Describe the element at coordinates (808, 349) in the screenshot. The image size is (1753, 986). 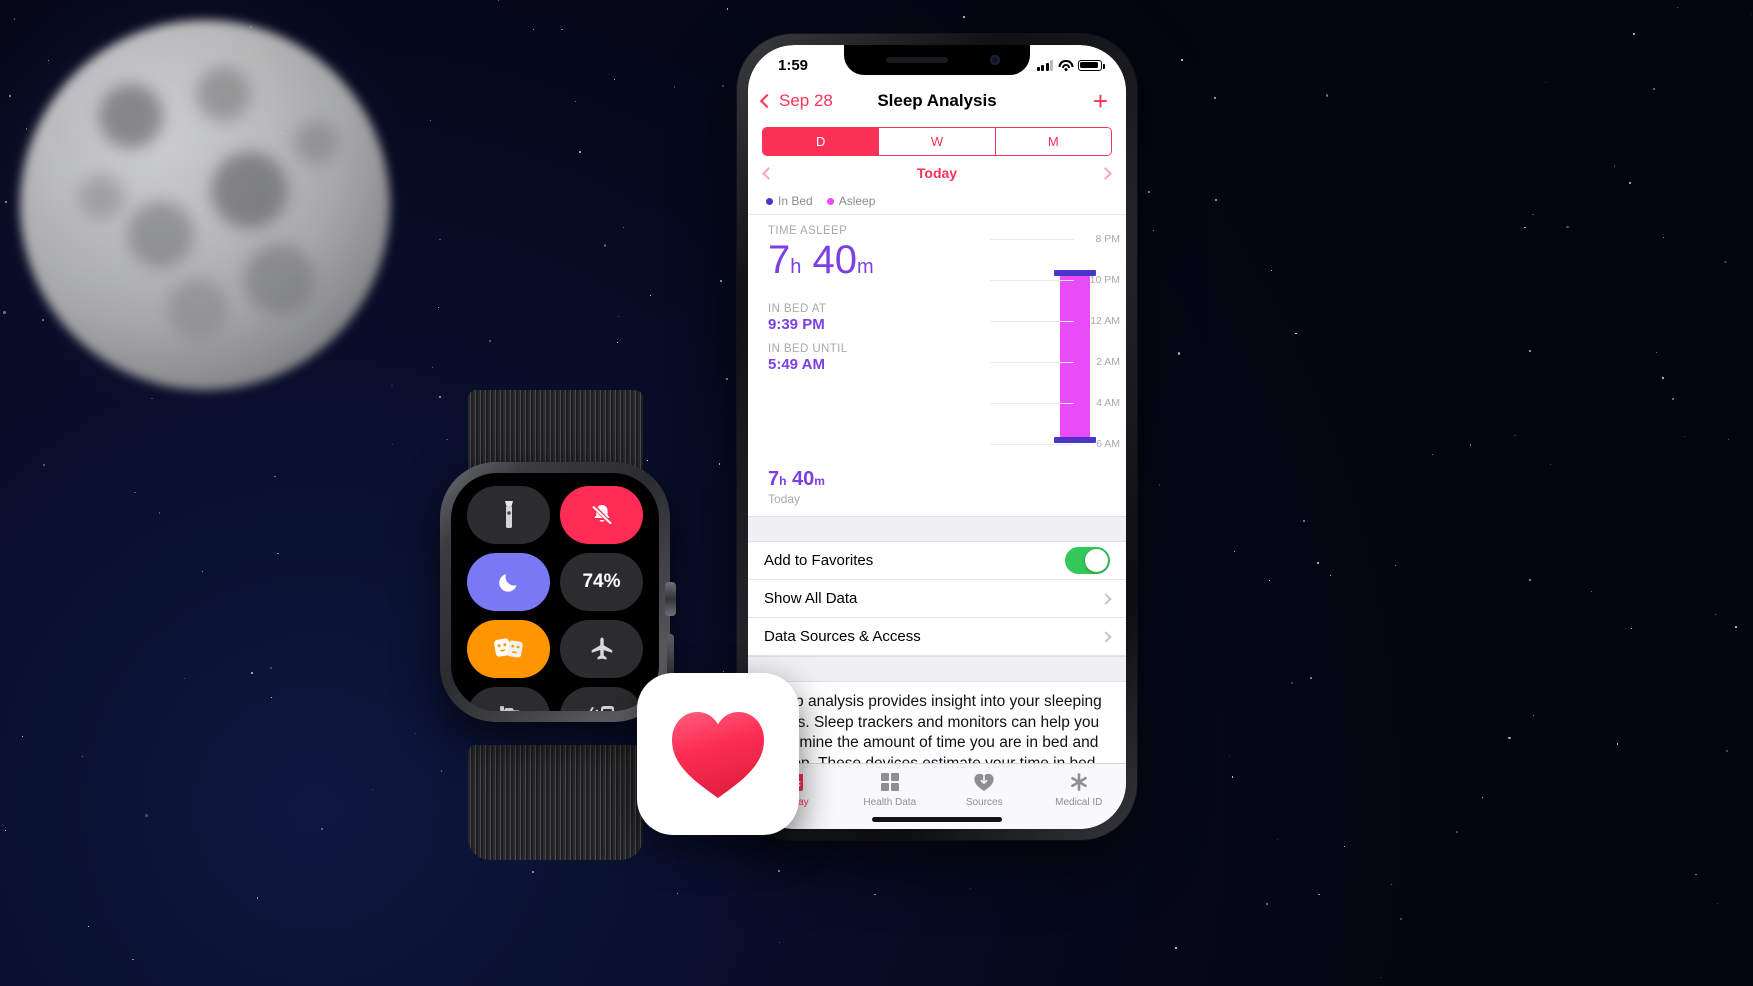
I see `in-bed-until-label: IN BED UNTIL` at that location.